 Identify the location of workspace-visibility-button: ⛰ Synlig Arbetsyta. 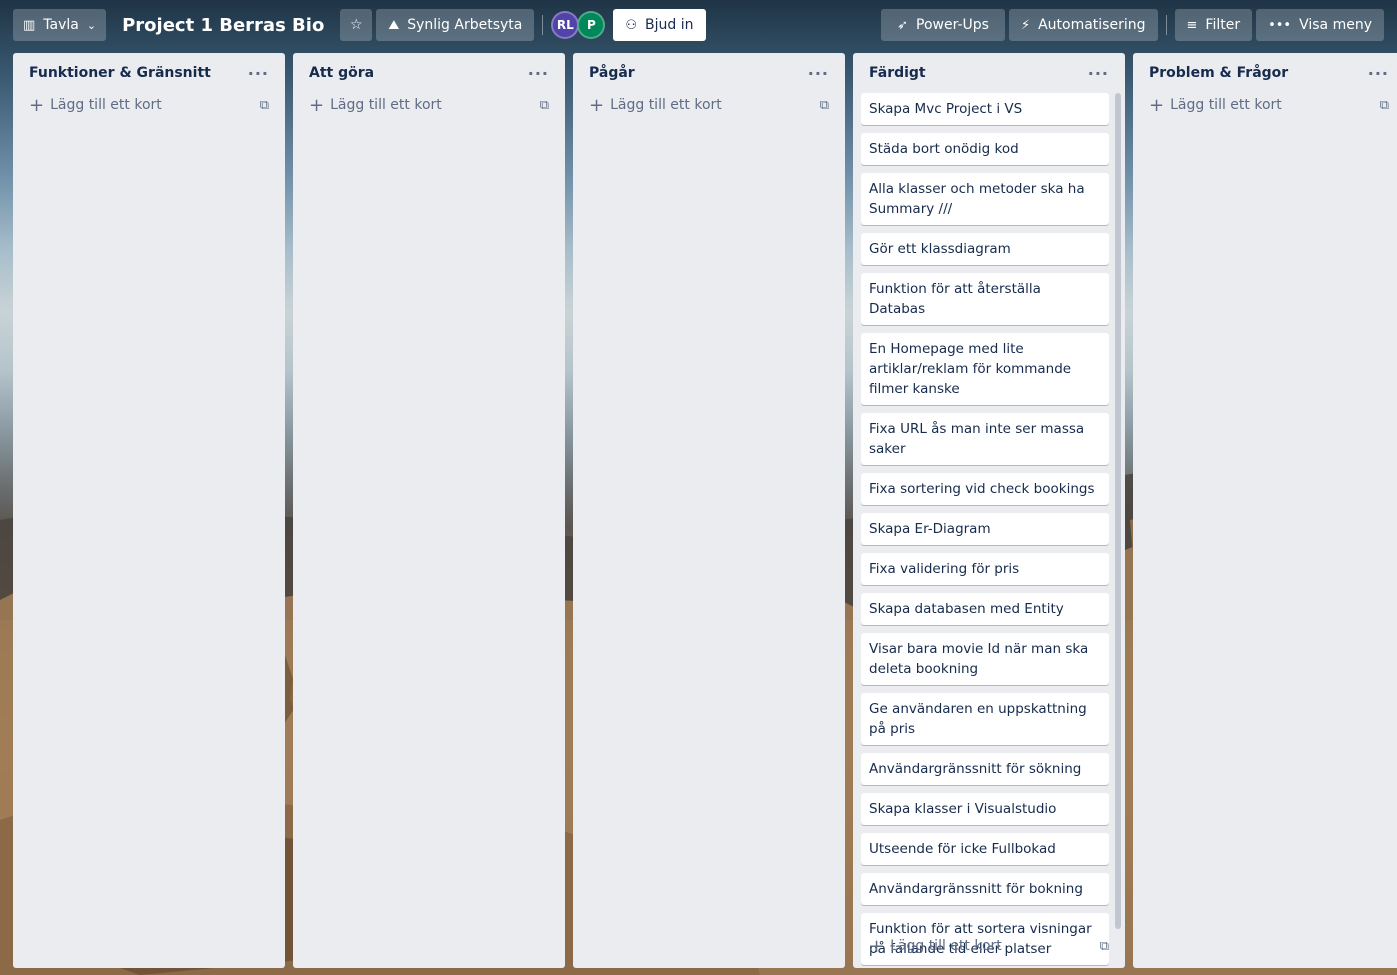
(455, 25).